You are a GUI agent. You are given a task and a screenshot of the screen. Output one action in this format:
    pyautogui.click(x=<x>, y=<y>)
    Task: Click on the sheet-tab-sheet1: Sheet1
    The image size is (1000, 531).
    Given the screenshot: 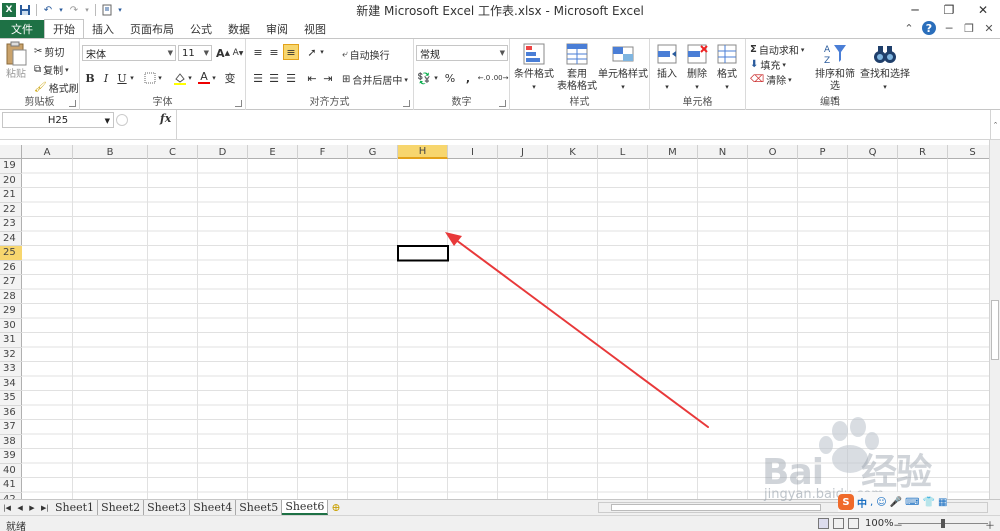 What is the action you would take?
    pyautogui.click(x=75, y=507)
    